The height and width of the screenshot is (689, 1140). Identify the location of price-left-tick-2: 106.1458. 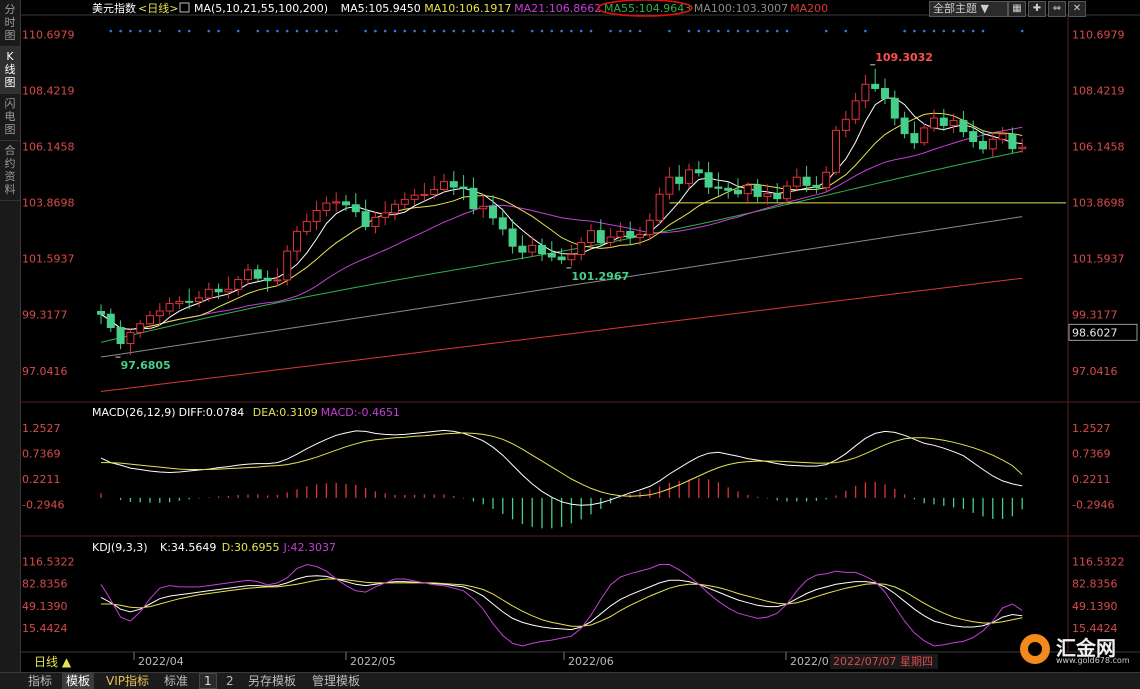
(48, 147).